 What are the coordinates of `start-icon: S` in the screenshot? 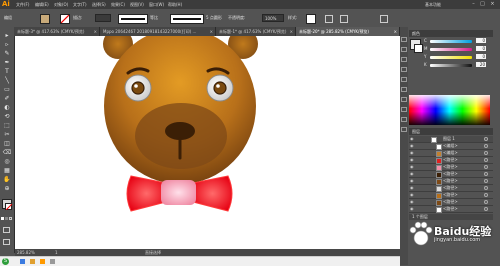 It's located at (5, 261).